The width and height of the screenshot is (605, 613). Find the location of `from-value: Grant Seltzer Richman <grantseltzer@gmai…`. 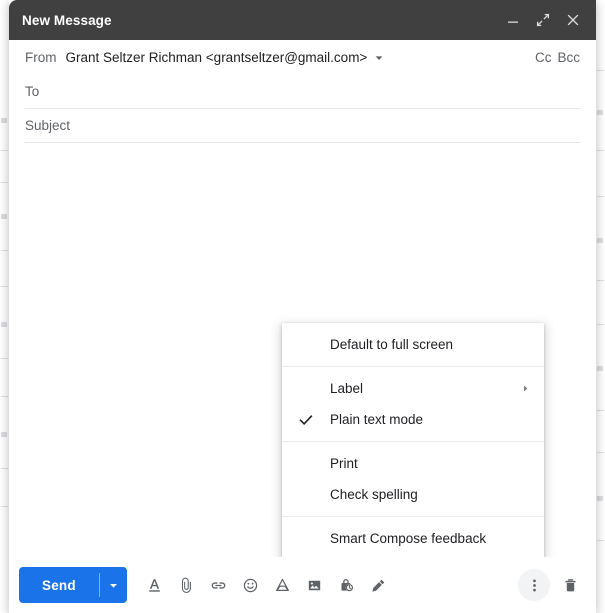

from-value: Grant Seltzer Richman <grantseltzer@gmai… is located at coordinates (216, 57).